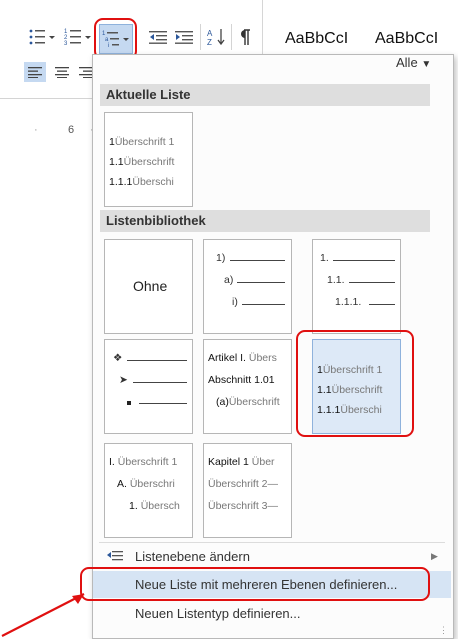  I want to click on align-center-button, so click(62, 72).